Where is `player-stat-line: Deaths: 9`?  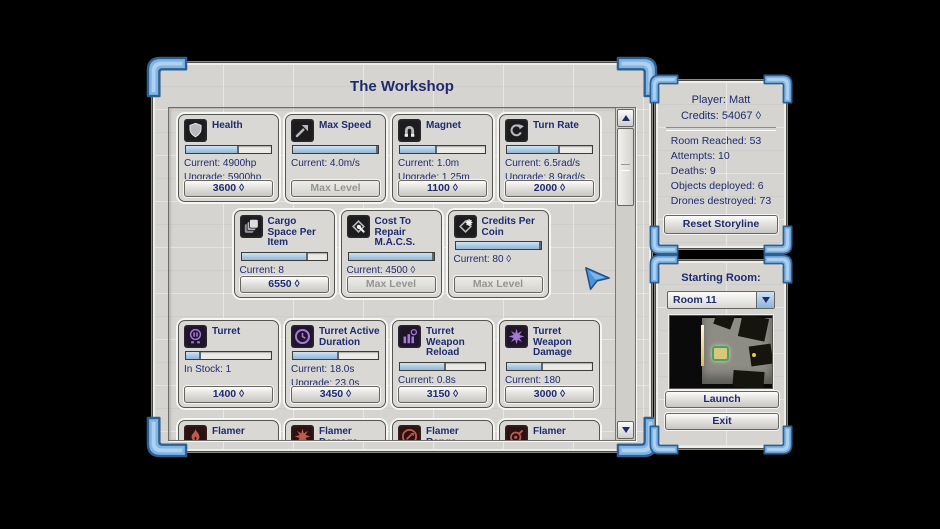
player-stat-line: Deaths: 9 is located at coordinates (693, 171).